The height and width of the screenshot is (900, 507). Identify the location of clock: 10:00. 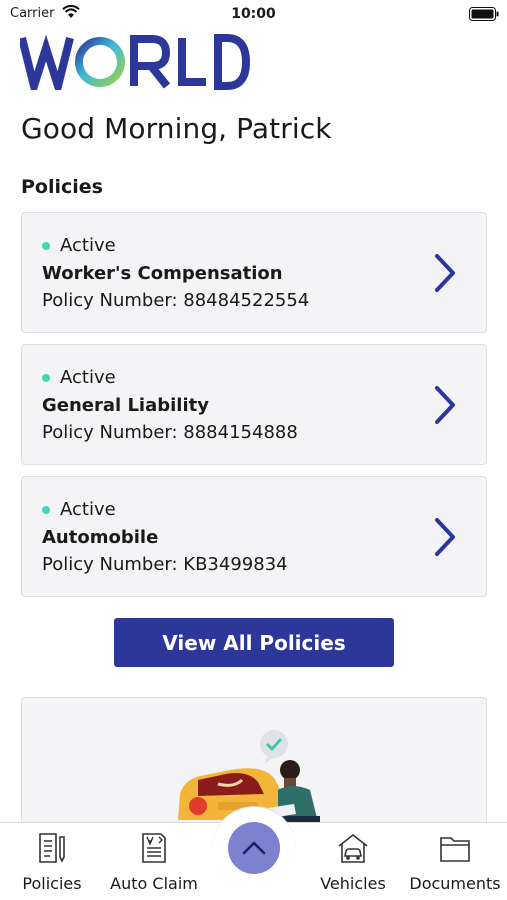
(253, 14).